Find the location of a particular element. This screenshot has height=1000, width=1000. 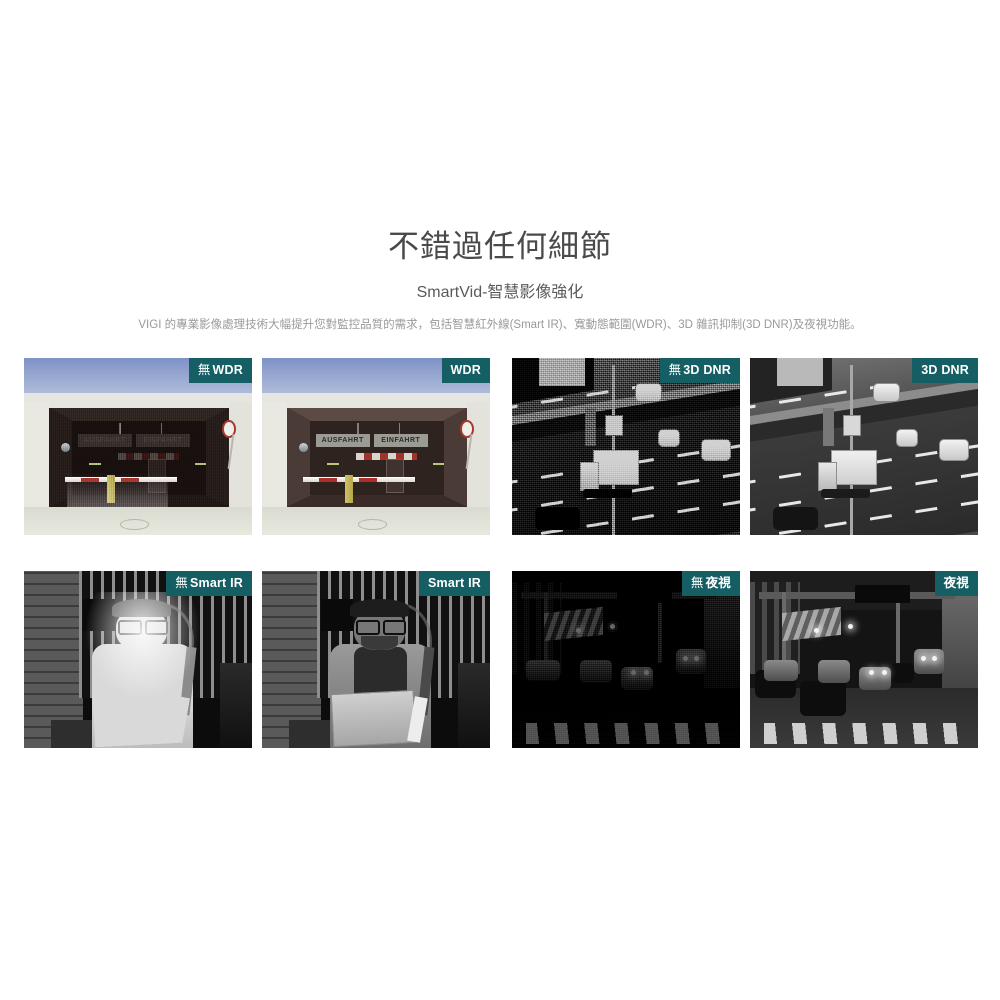

panel-wdr-off: AUSFAHRT EINFAHRT is located at coordinates (138, 446).